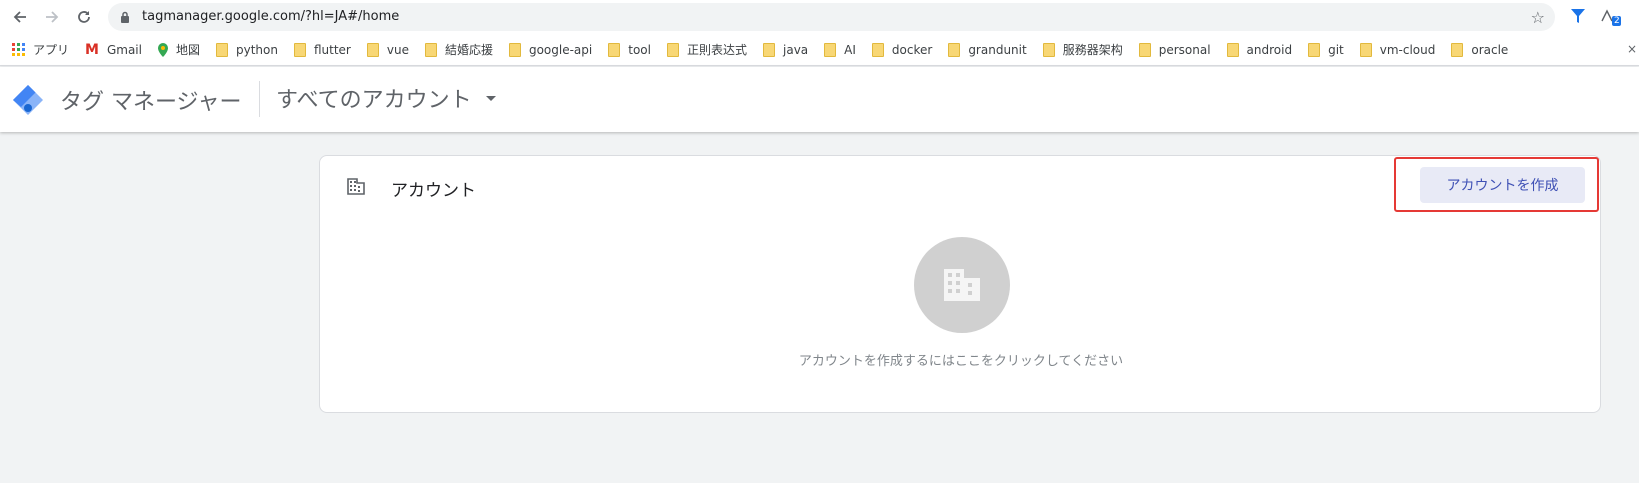 The height and width of the screenshot is (483, 1639). I want to click on bookmark-item: vm-cloud, so click(1397, 50).